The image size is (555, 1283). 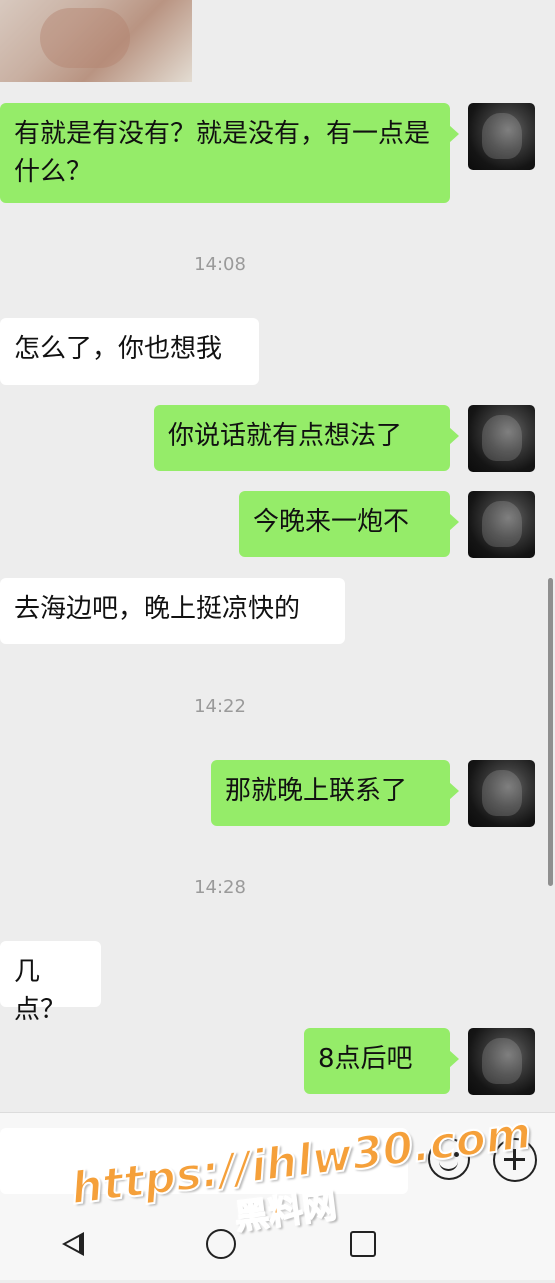 I want to click on message-bubble-sent: 8点后吧, so click(x=381, y=1061).